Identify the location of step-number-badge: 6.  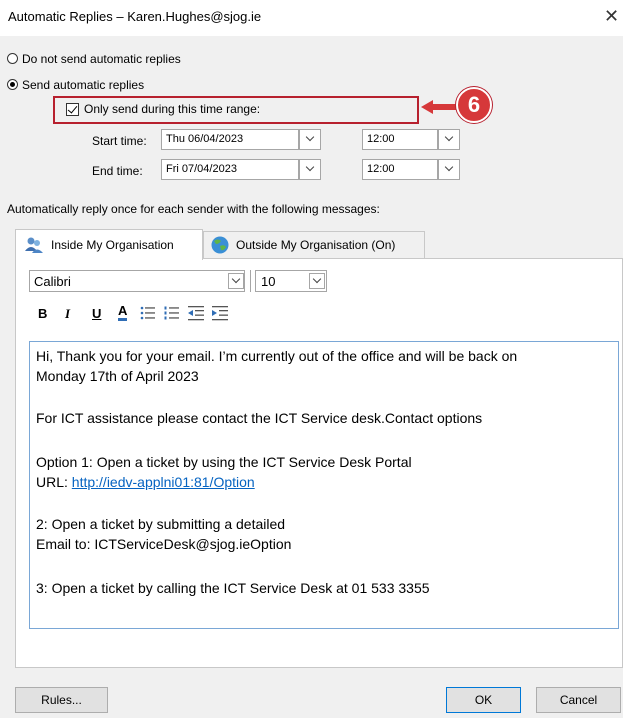
(474, 105).